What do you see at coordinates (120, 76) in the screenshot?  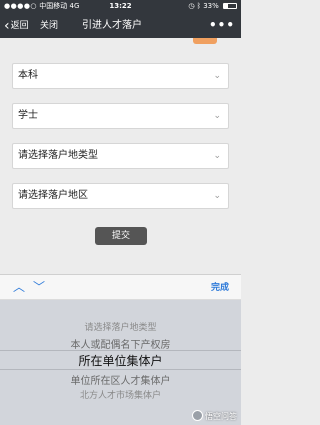 I see `degree-select: 本科 ⌄` at bounding box center [120, 76].